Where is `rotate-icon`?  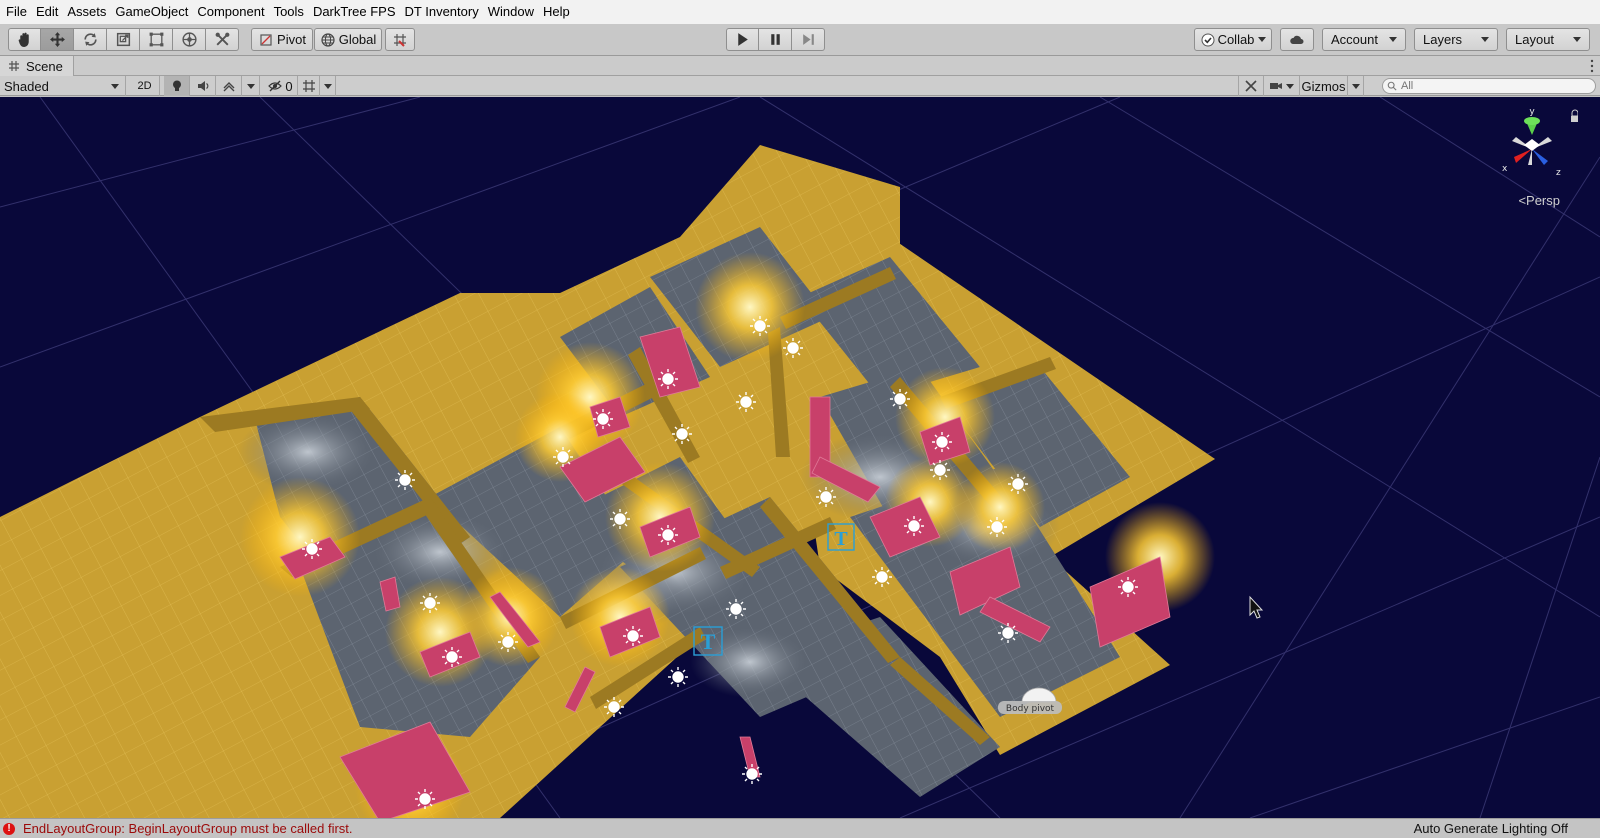
rotate-icon is located at coordinates (90, 39).